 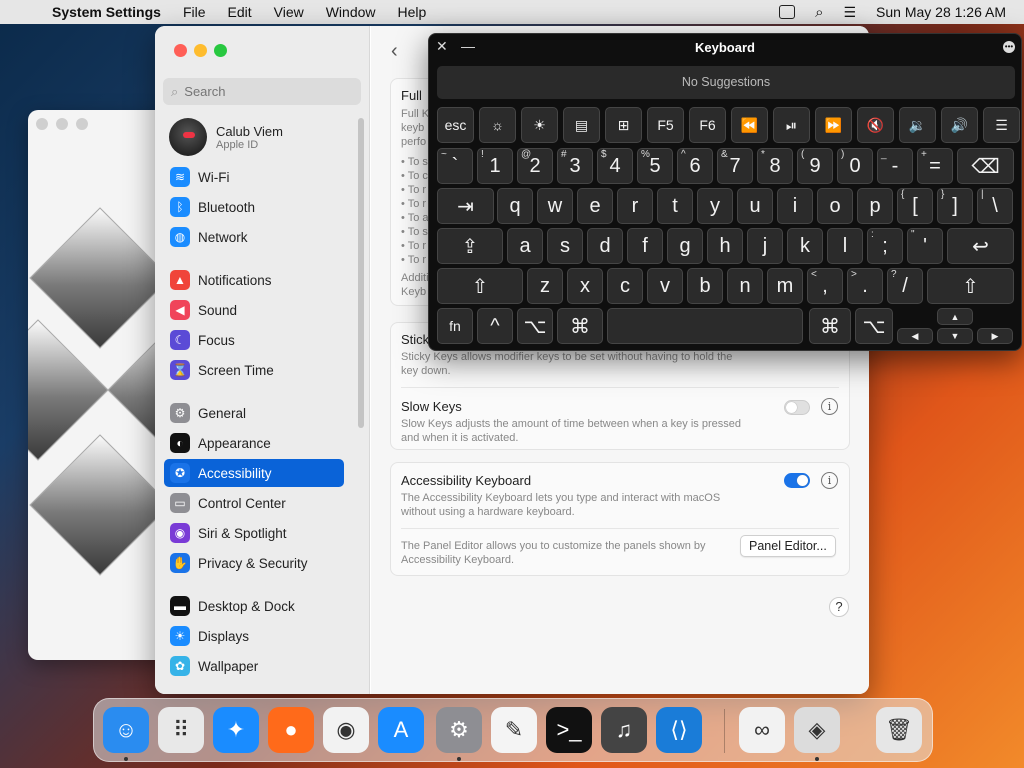 I want to click on key-i: i, so click(x=795, y=206).